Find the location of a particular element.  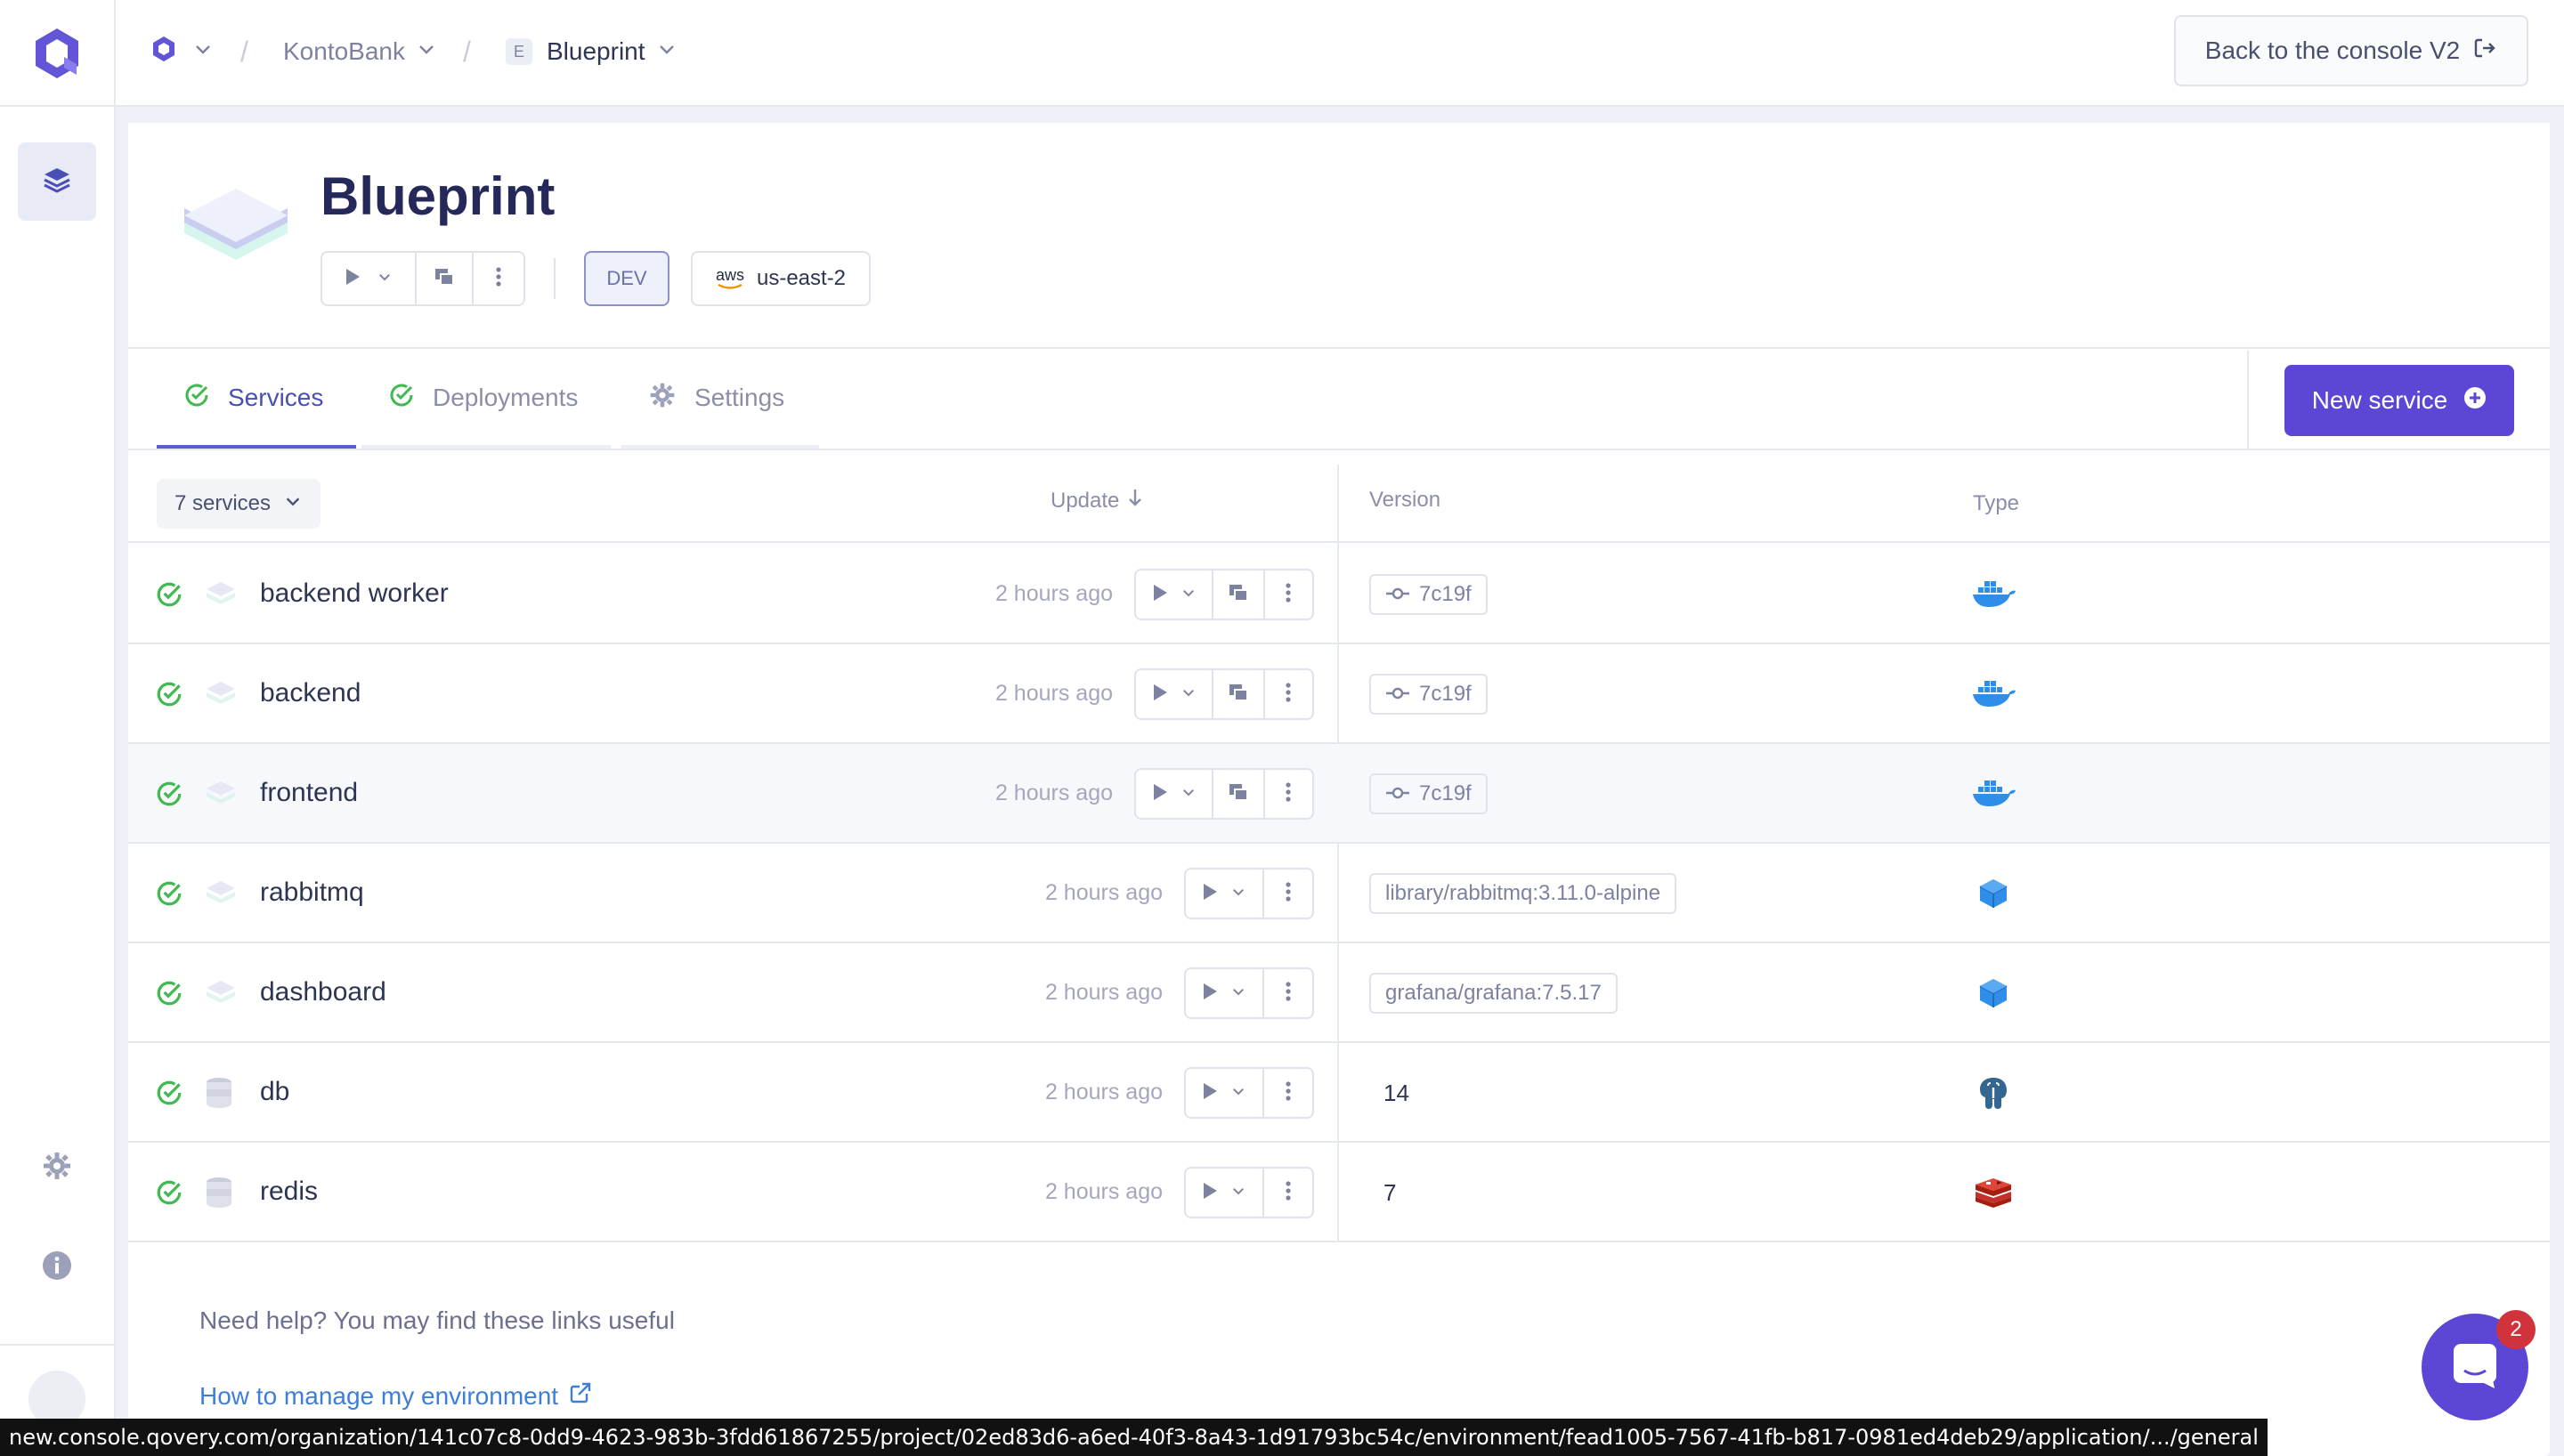

breadcrumb-project: KontoBank is located at coordinates (360, 52).